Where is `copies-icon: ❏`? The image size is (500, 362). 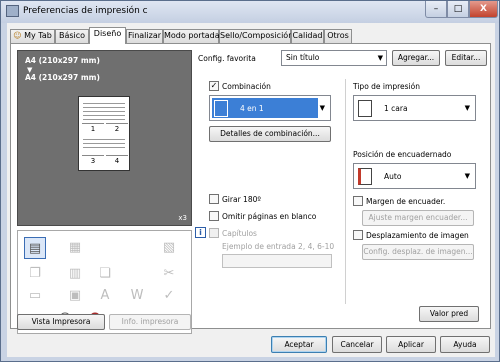
copies-icon: ❏ is located at coordinates (105, 274).